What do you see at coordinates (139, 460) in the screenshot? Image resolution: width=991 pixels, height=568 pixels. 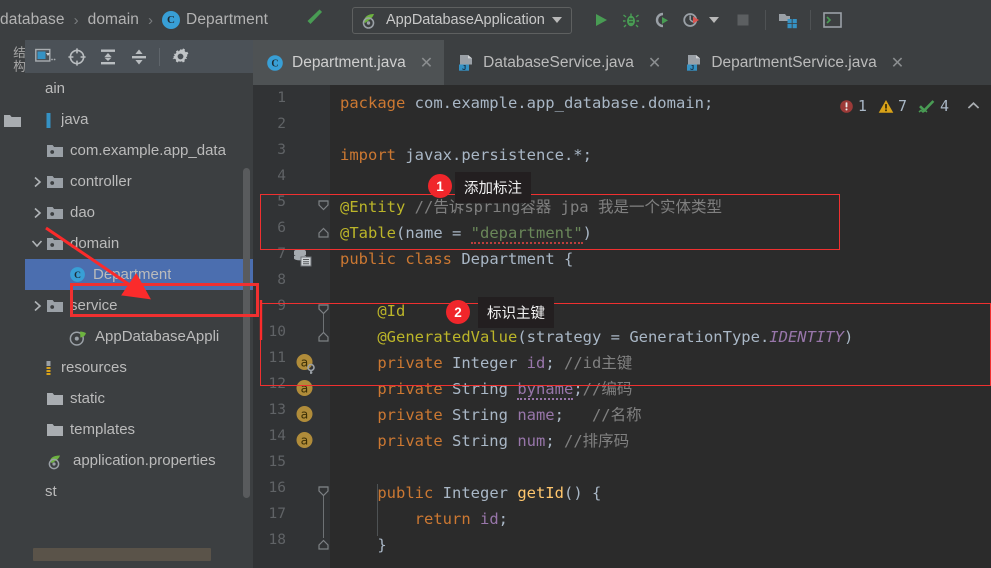 I see `tree-item: application.properties` at bounding box center [139, 460].